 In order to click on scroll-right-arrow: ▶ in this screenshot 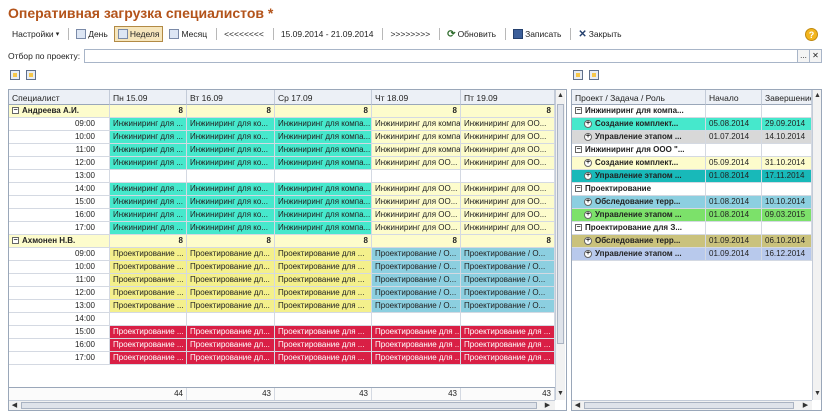, I will do `click(547, 405)`.